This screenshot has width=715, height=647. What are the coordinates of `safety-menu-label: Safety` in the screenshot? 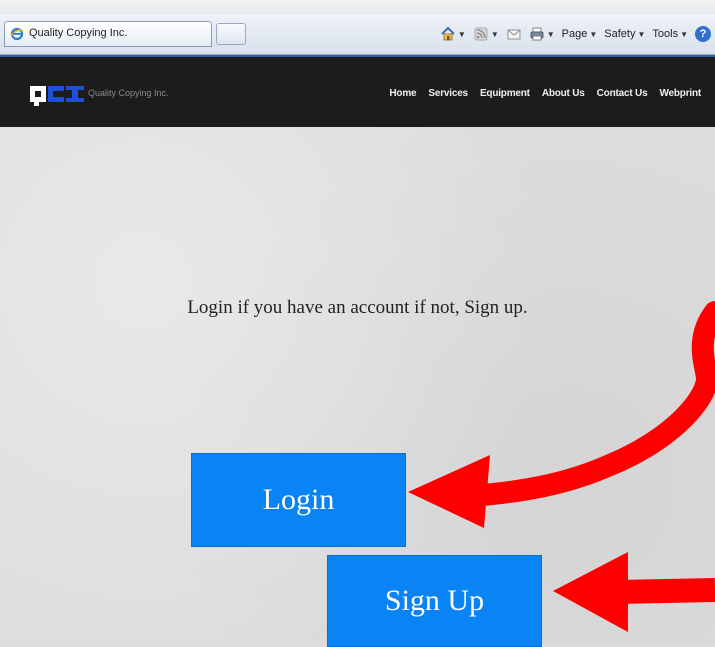 It's located at (620, 34).